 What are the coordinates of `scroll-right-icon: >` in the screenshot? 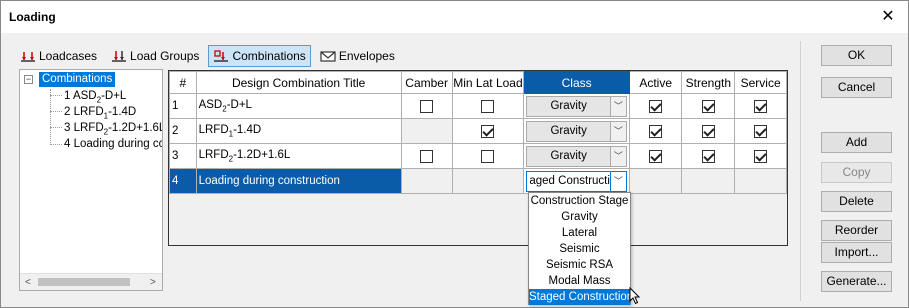 It's located at (153, 282).